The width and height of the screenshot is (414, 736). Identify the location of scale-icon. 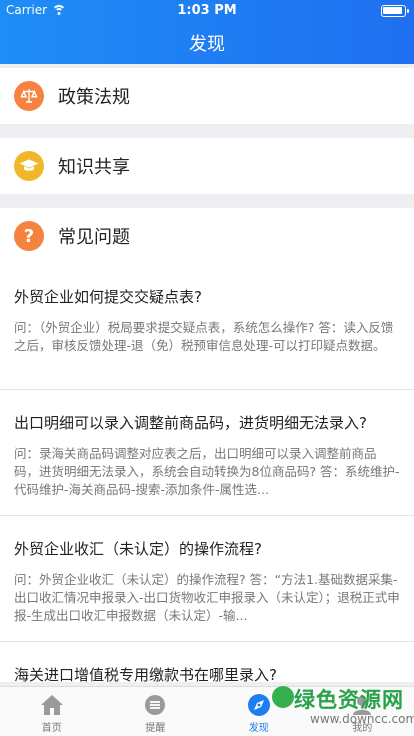
(29, 96).